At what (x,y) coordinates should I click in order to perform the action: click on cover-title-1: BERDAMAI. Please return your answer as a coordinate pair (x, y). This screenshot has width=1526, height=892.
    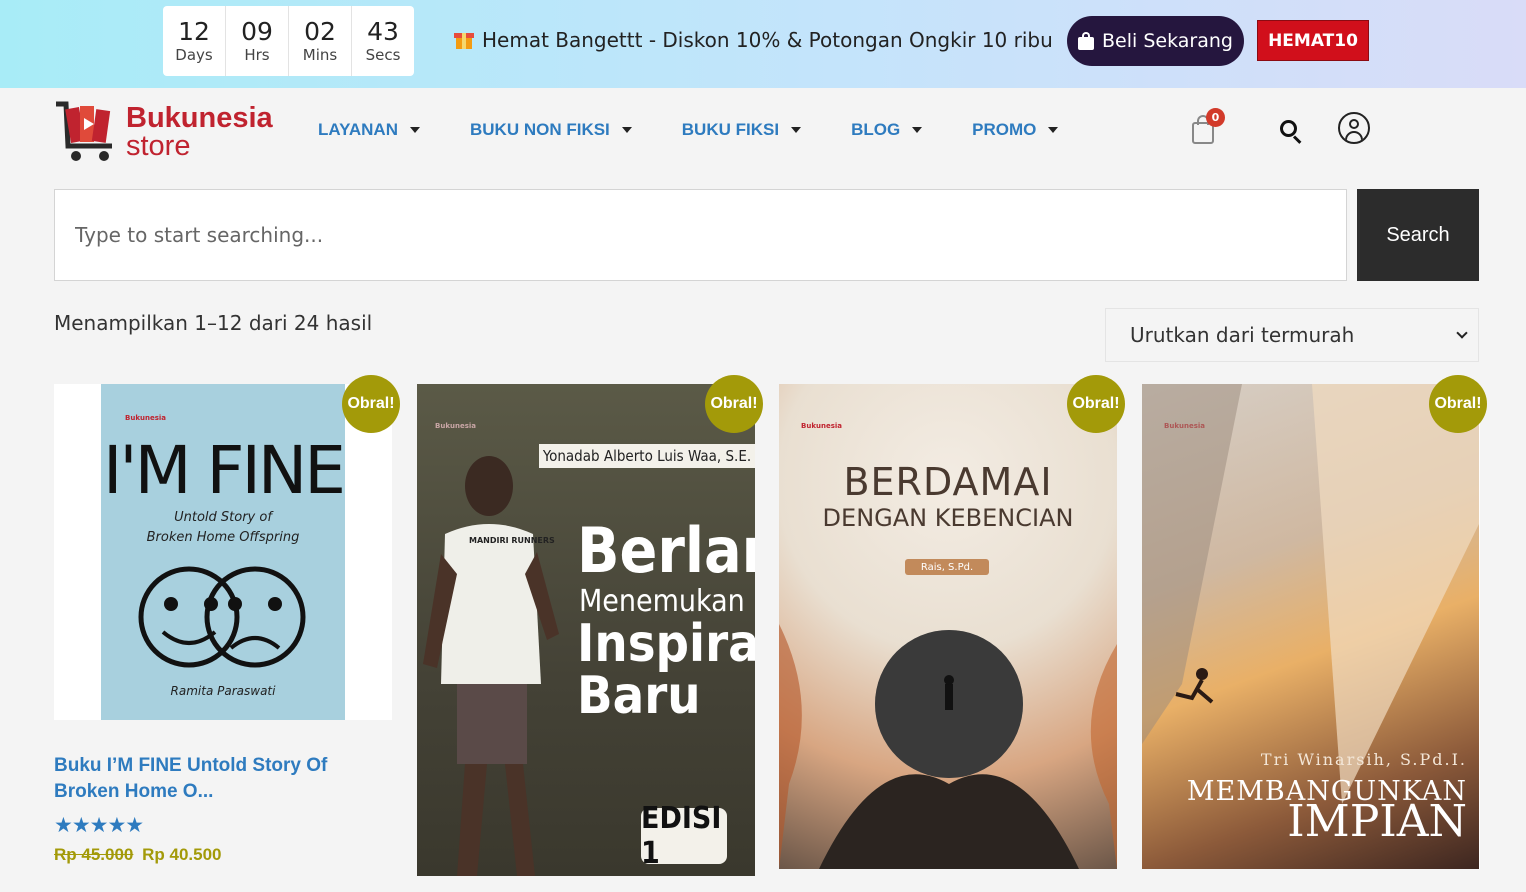
    Looking at the image, I should click on (948, 482).